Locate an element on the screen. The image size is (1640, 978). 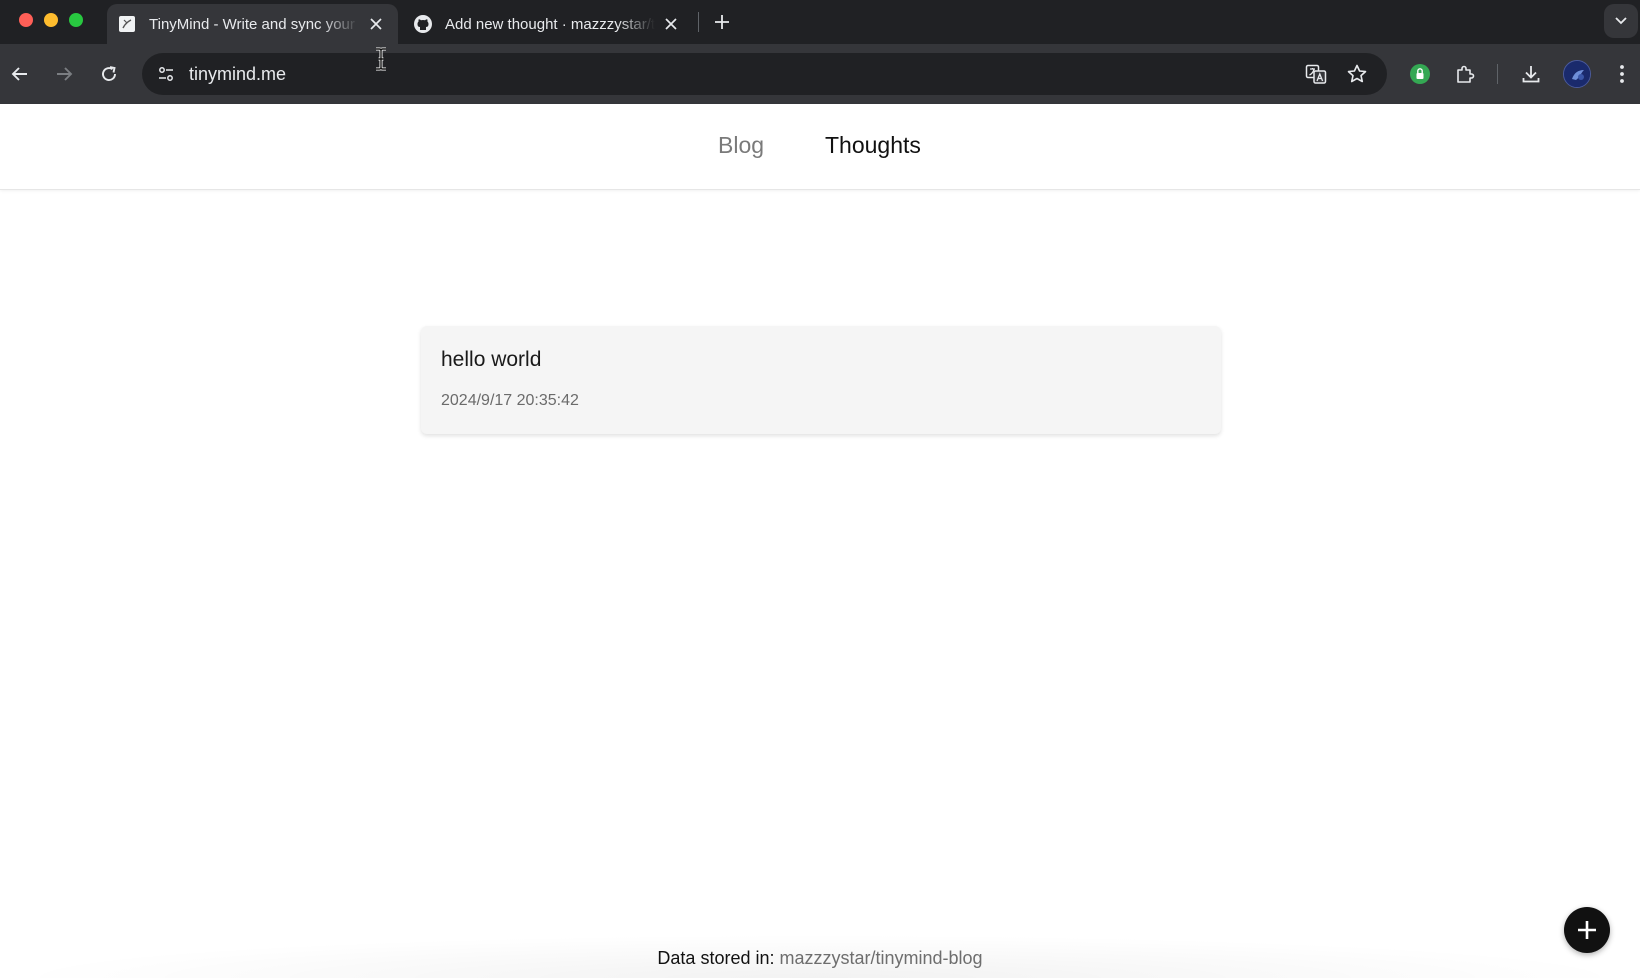
profile-avatar is located at coordinates (1577, 74).